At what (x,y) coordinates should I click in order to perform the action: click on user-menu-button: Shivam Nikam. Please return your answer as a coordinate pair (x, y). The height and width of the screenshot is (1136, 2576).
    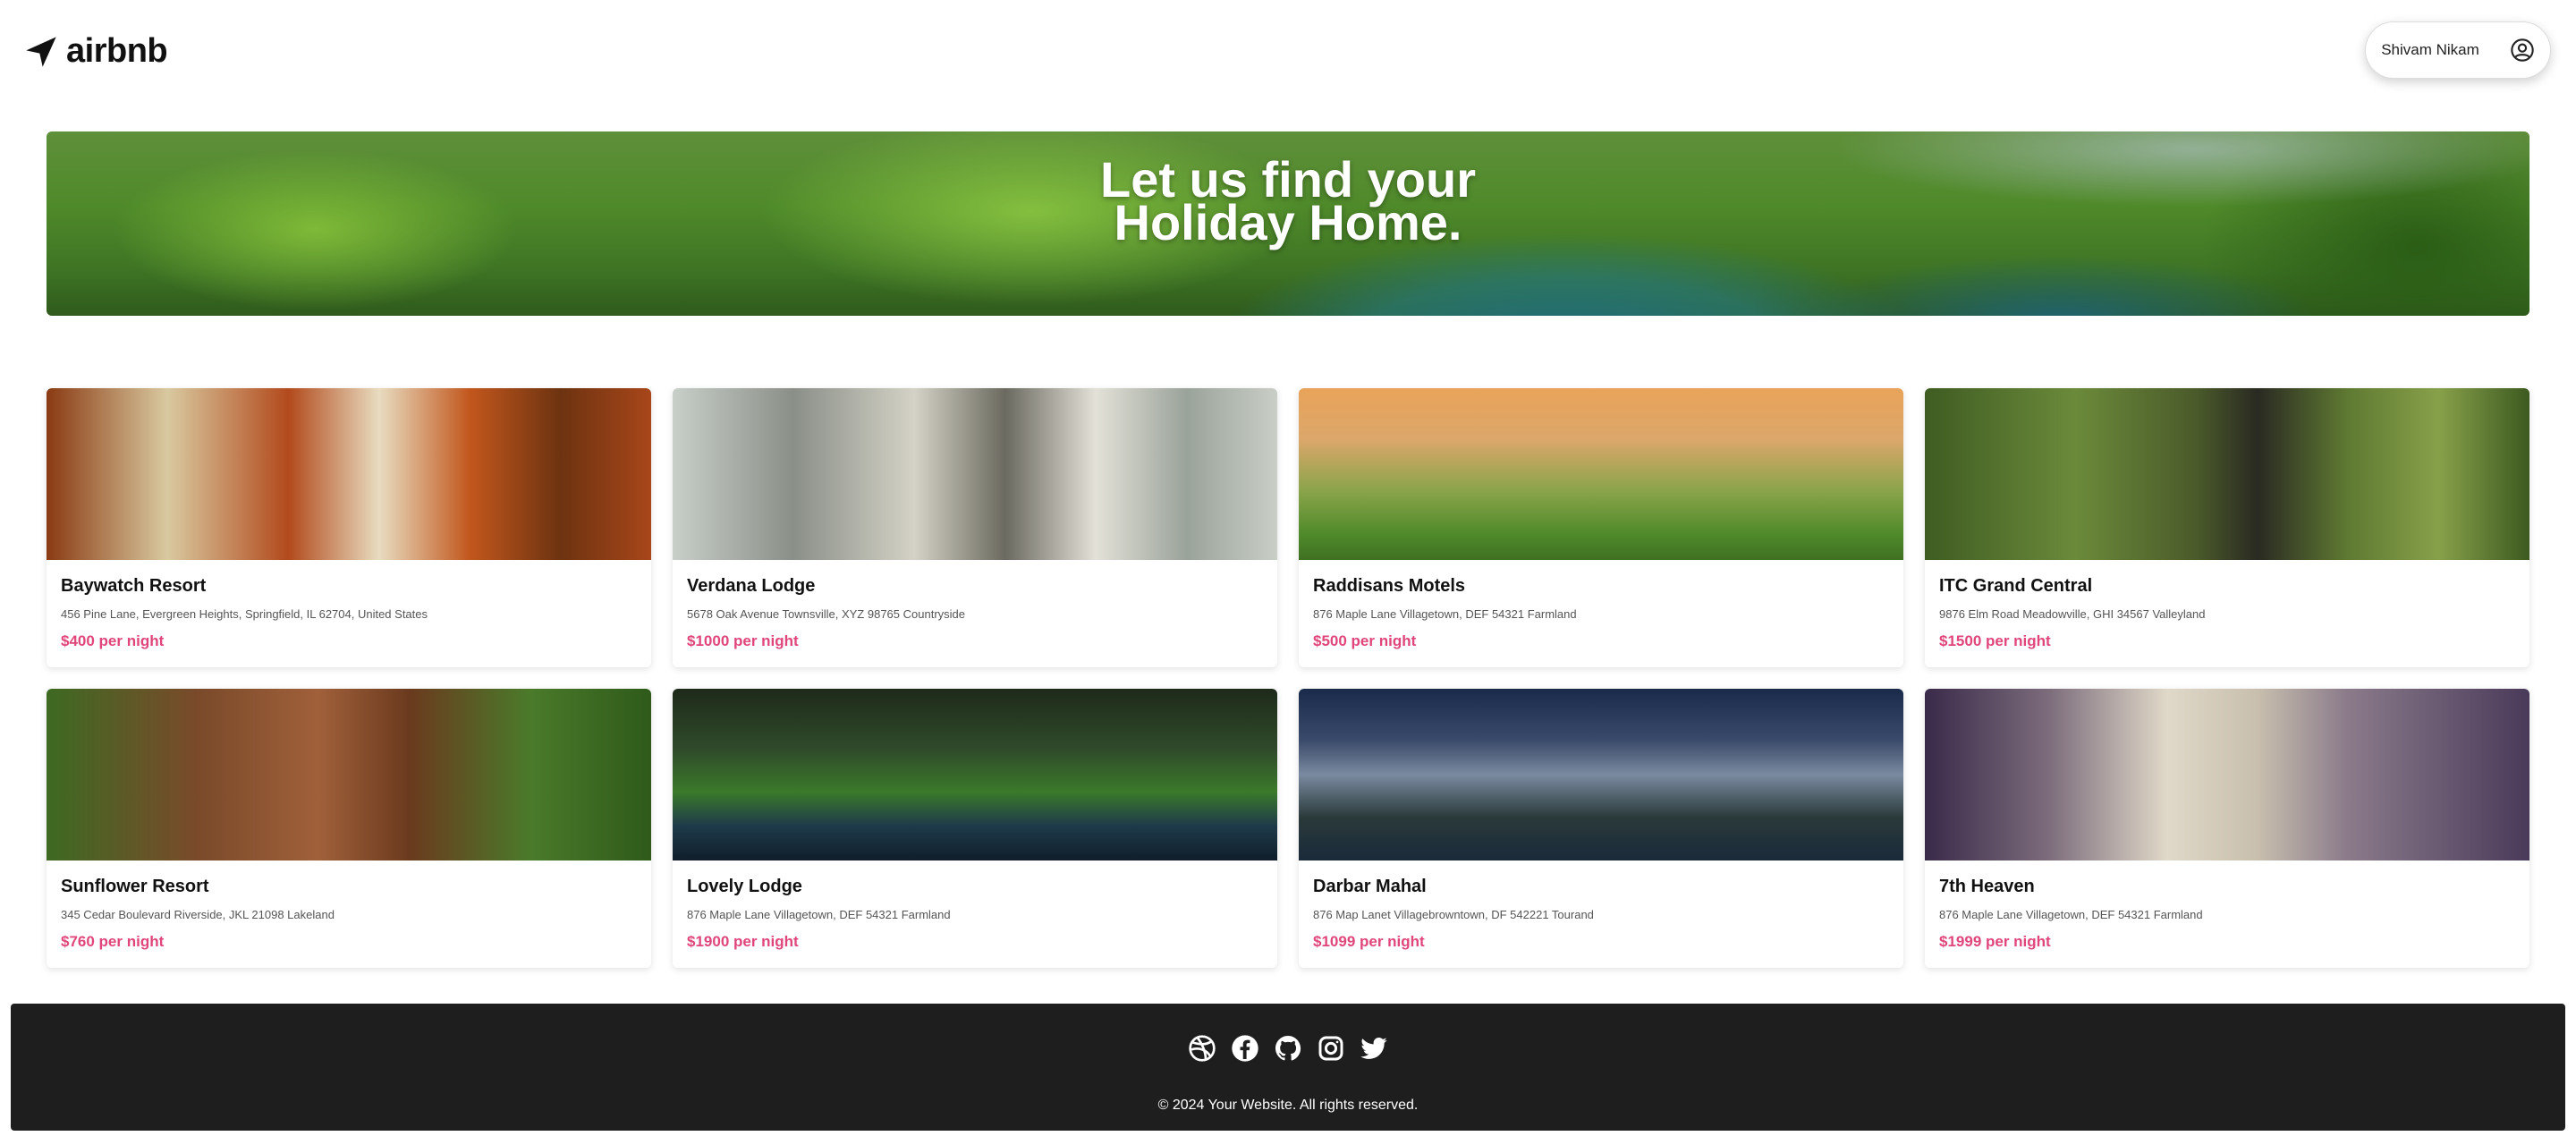
    Looking at the image, I should click on (2458, 50).